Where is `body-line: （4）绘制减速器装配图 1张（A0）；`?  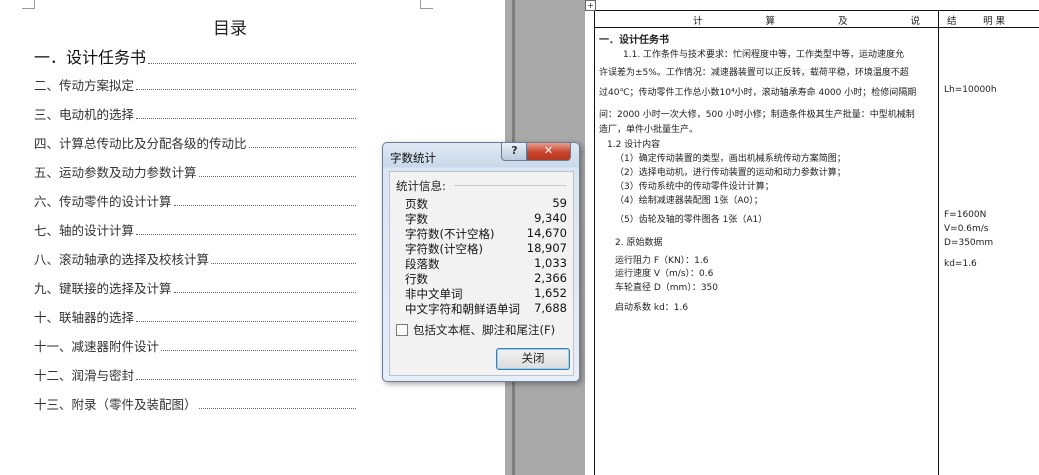
body-line: （4）绘制减速器装配图 1张（A0）； is located at coordinates (689, 201).